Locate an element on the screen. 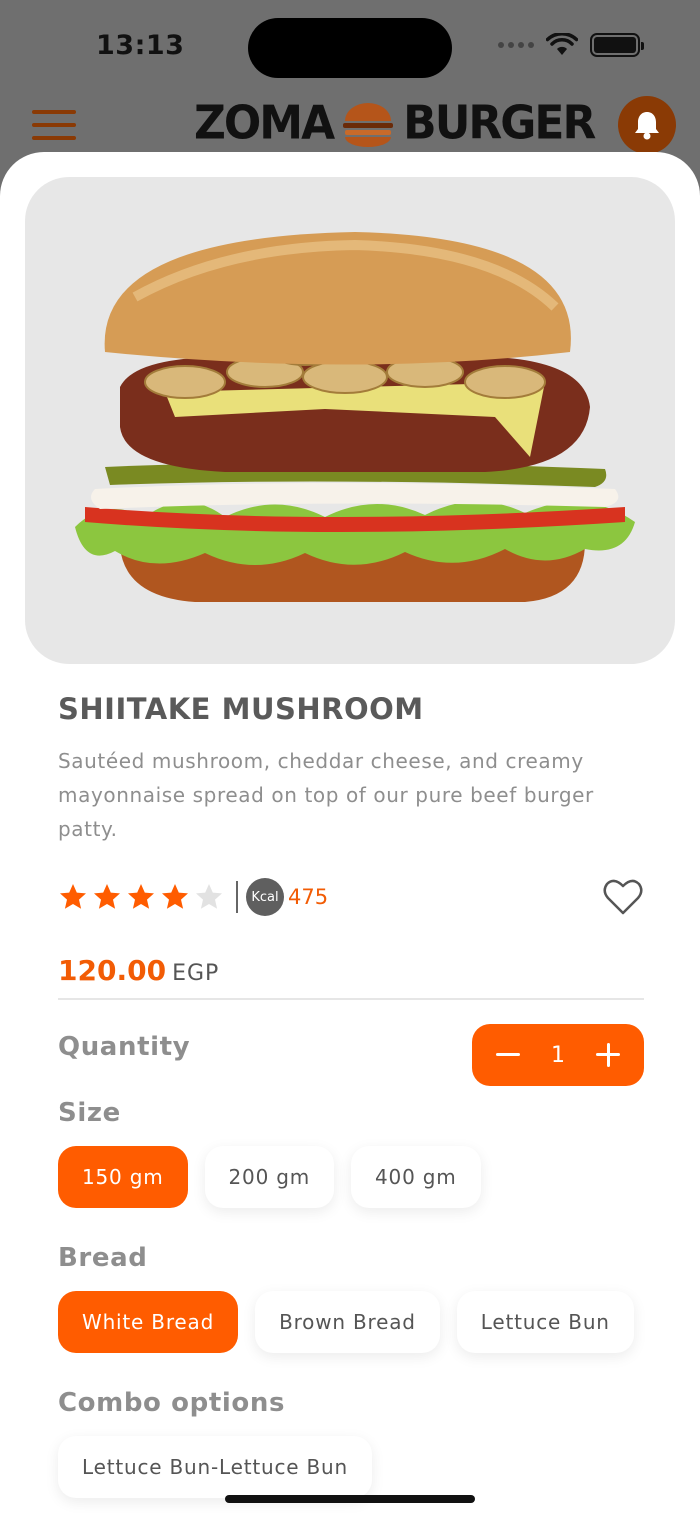 This screenshot has width=700, height=1517. rating-stars is located at coordinates (141, 897).